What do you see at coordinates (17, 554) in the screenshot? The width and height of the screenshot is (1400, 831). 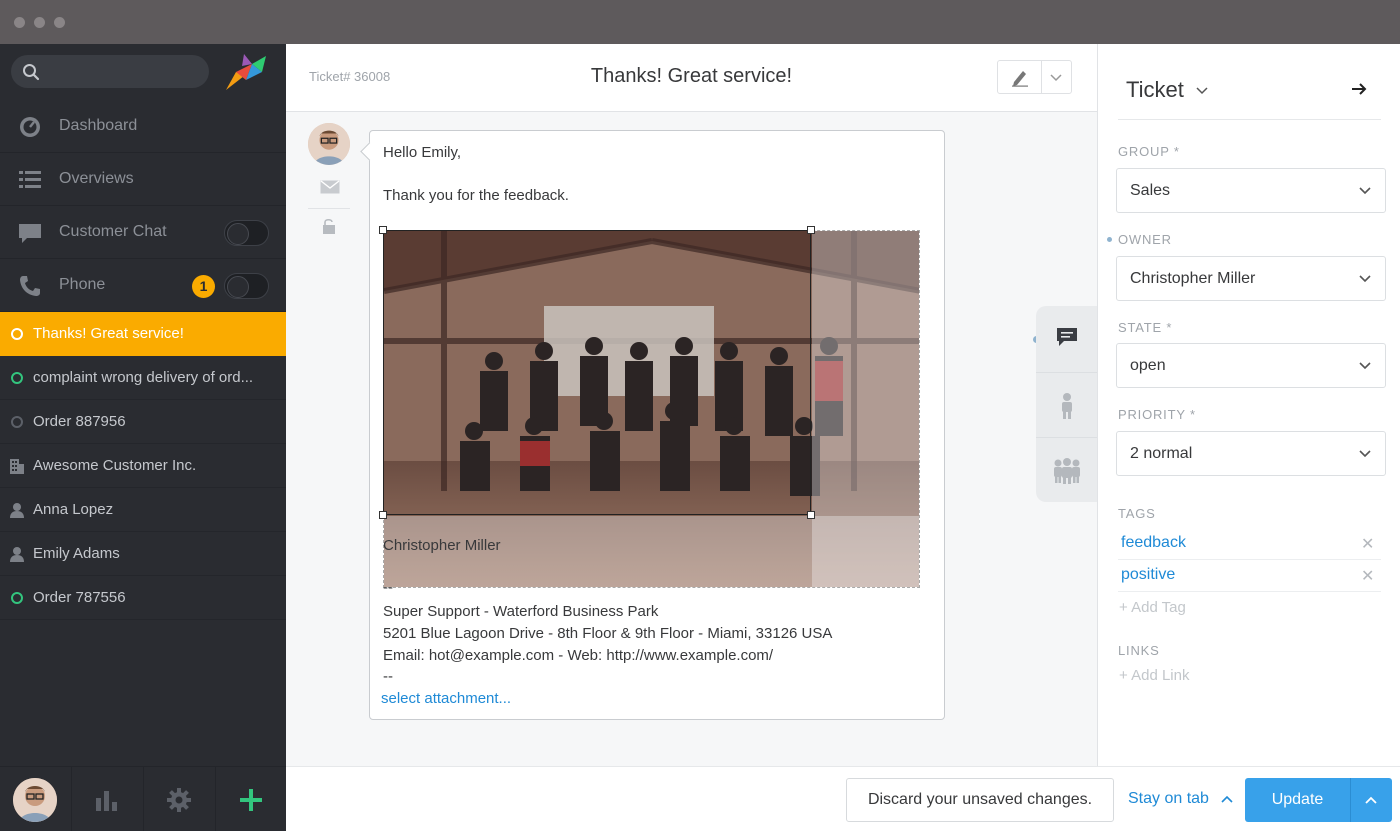 I see `user-icon` at bounding box center [17, 554].